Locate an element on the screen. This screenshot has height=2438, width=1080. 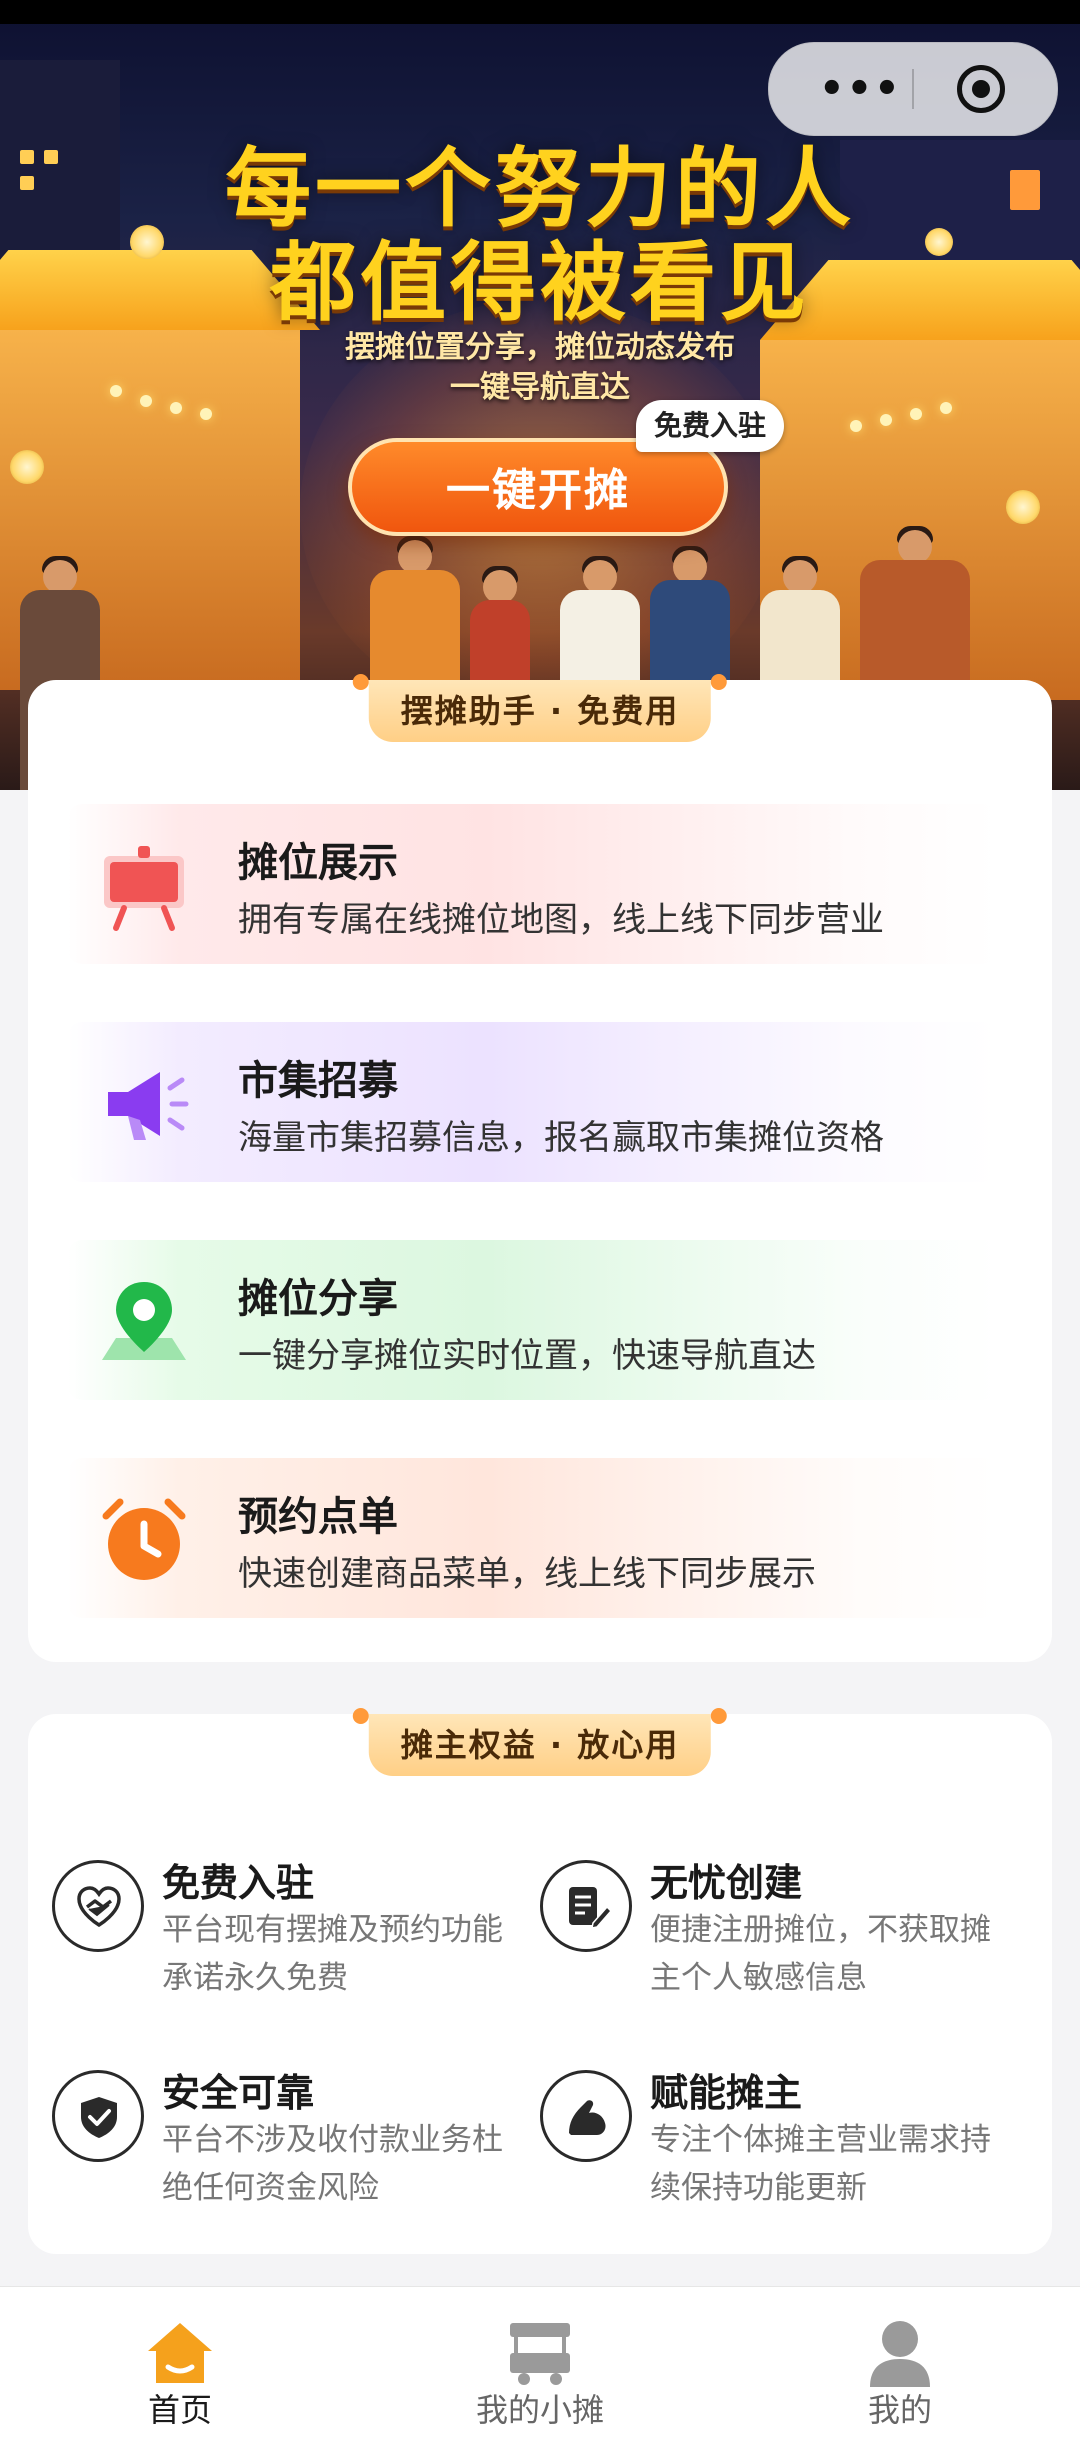
start-stall-button: 一键开摊 is located at coordinates (538, 487).